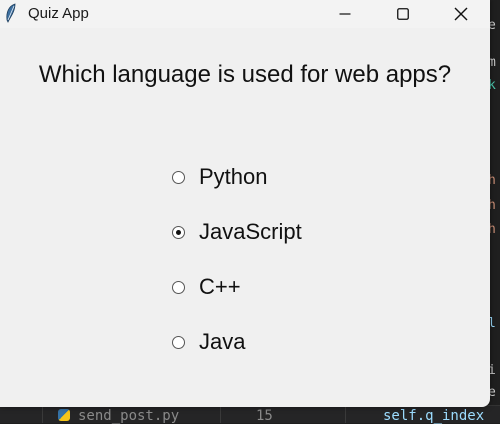  What do you see at coordinates (245, 74) in the screenshot?
I see `quiz-question: Which language is used for web apps?` at bounding box center [245, 74].